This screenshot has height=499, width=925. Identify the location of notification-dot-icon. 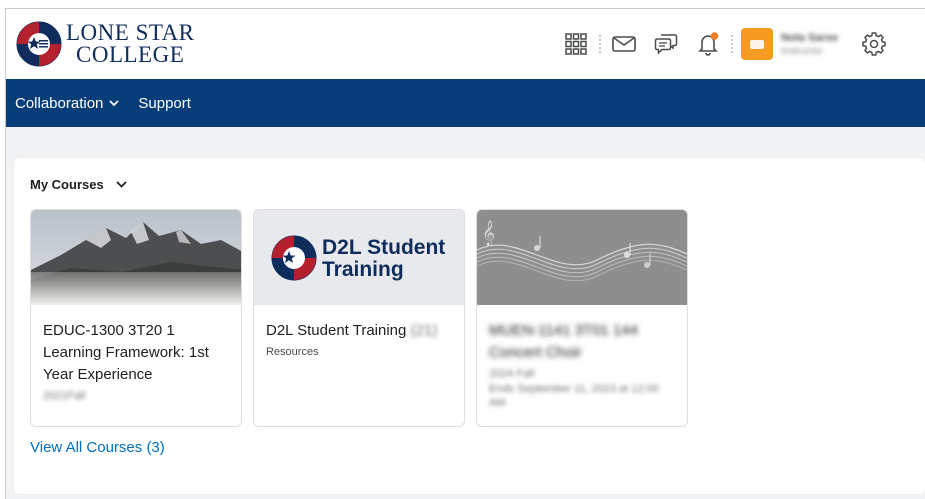
(714, 36).